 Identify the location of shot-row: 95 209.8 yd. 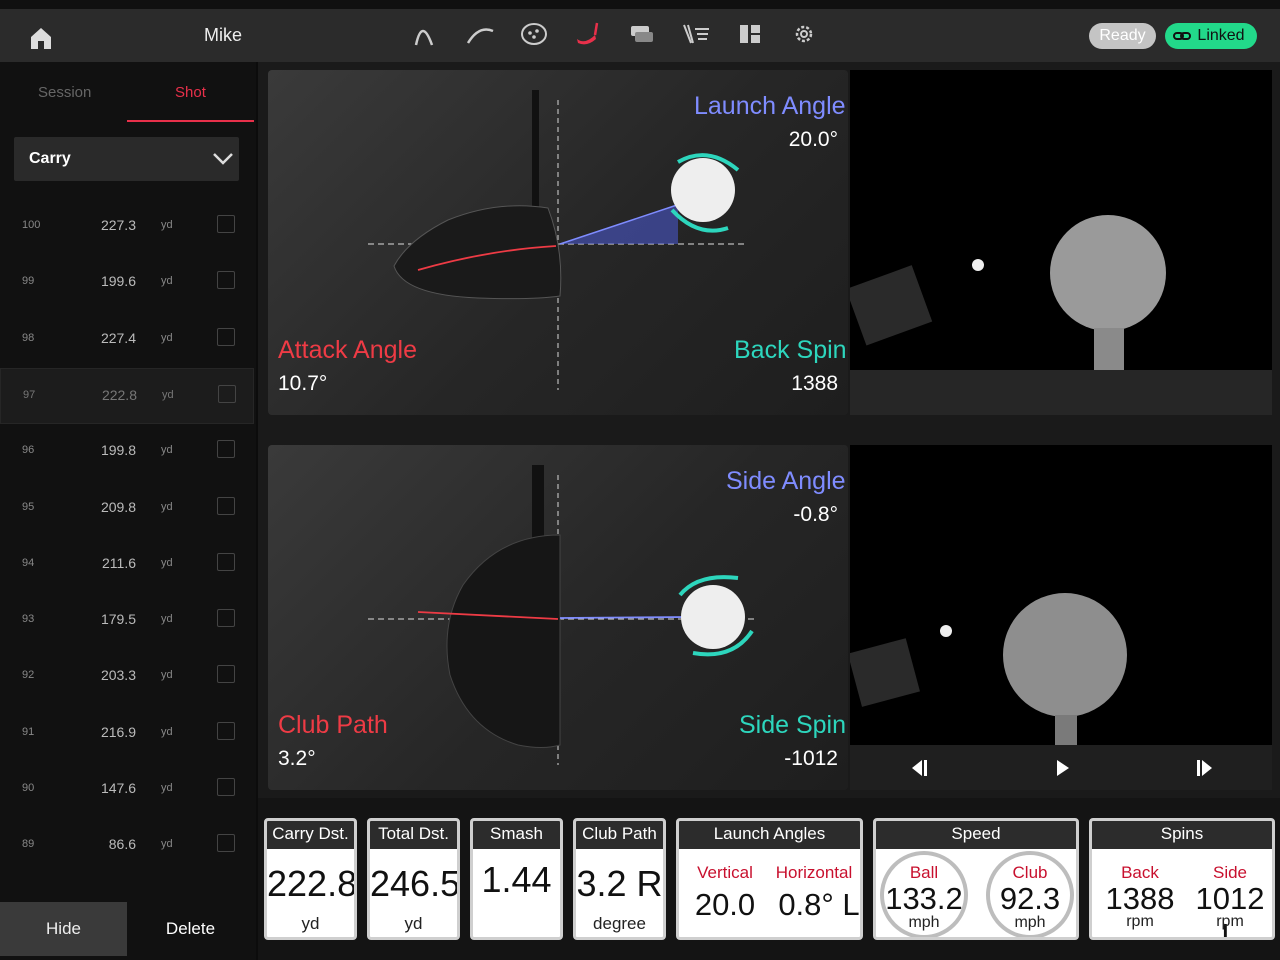
(127, 509).